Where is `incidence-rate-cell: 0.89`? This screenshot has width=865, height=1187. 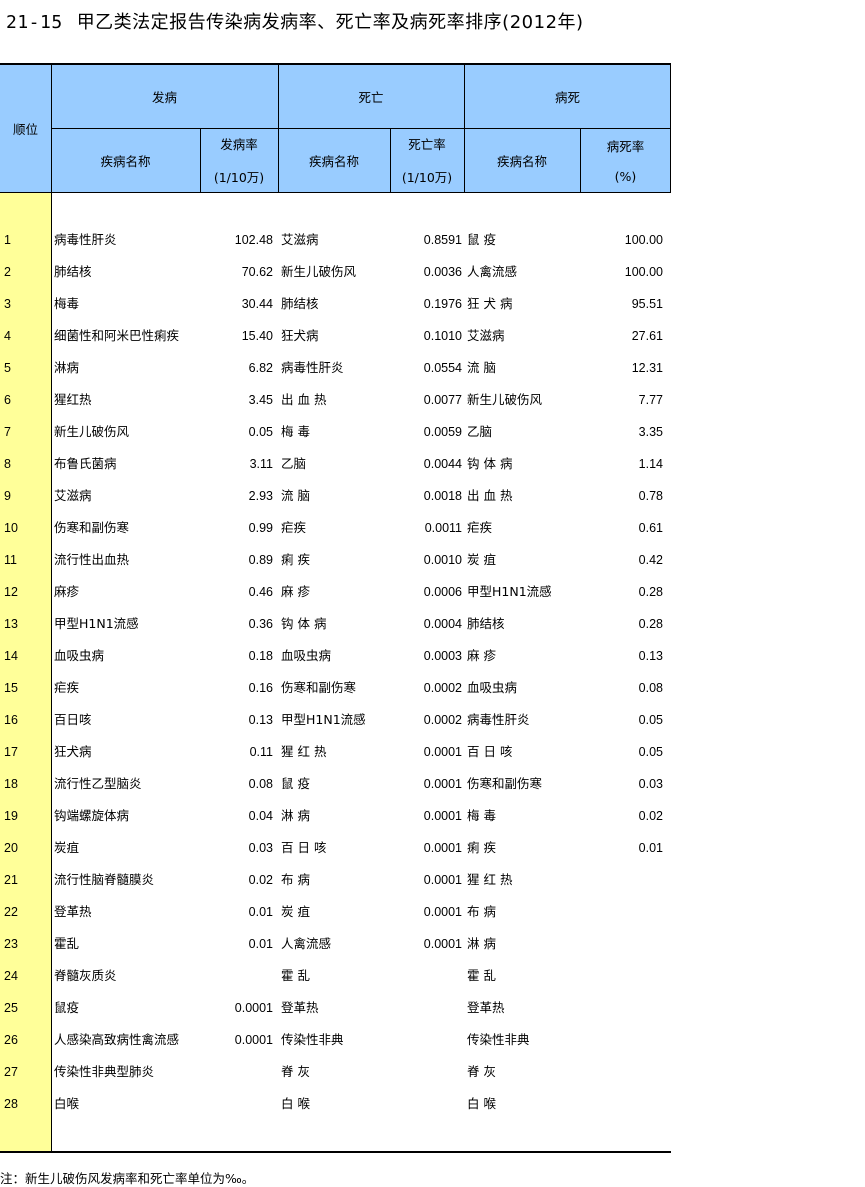
incidence-rate-cell: 0.89 is located at coordinates (260, 560).